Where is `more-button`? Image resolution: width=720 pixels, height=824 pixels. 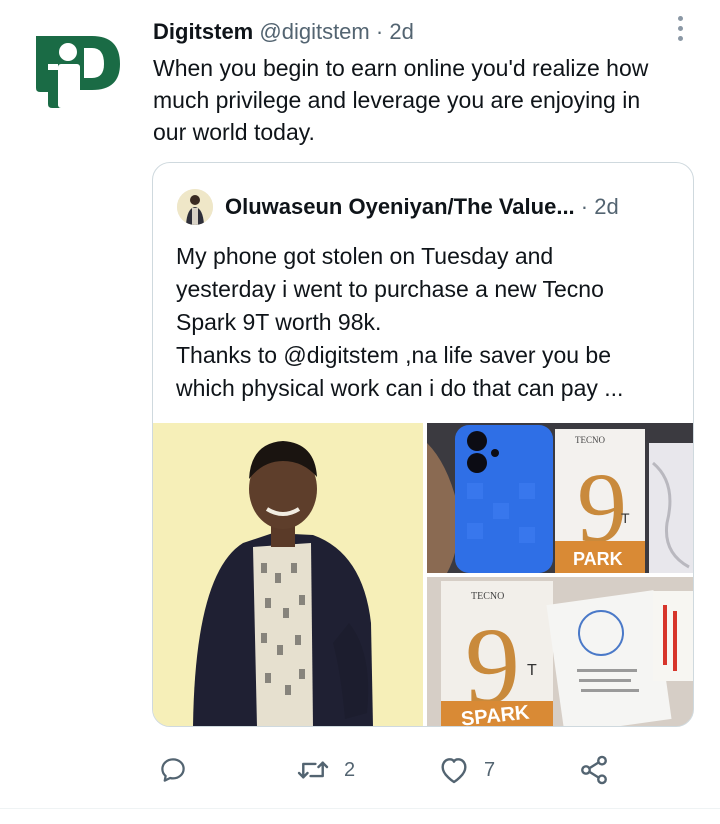 more-button is located at coordinates (680, 31).